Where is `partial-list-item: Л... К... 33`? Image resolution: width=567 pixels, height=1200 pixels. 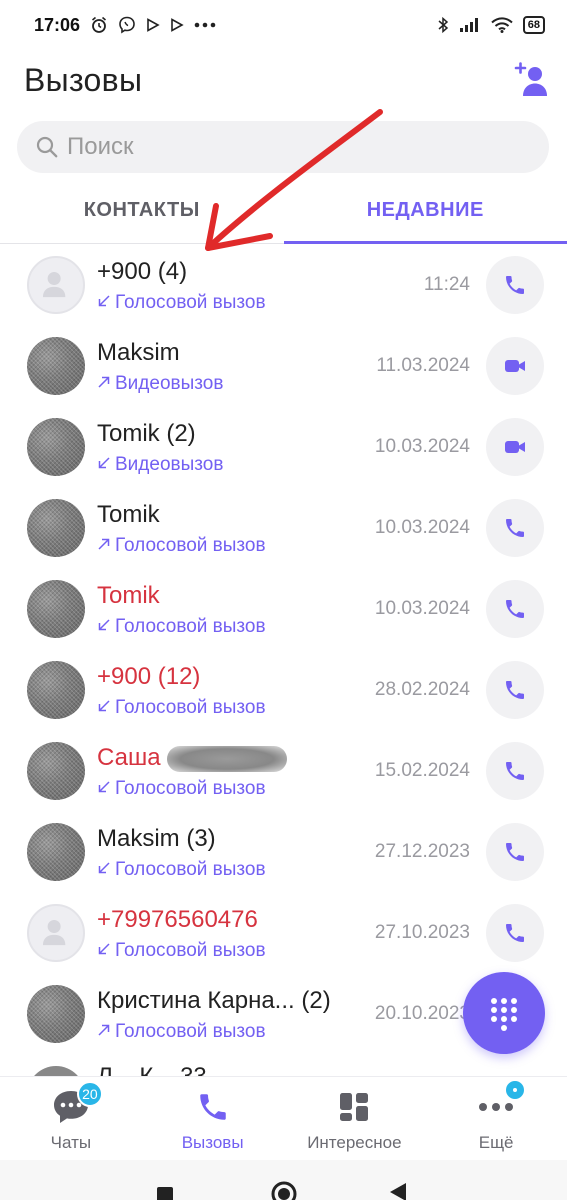
partial-list-item: Л... К... 33 is located at coordinates (283, 1066).